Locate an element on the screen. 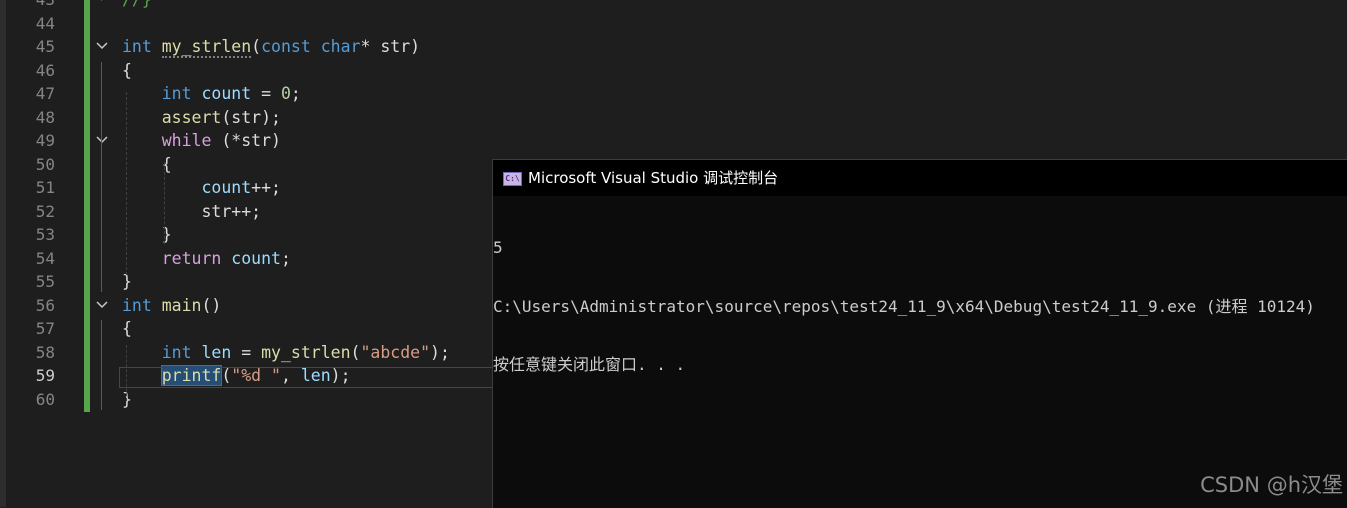  code-token: (*str) is located at coordinates (246, 140).